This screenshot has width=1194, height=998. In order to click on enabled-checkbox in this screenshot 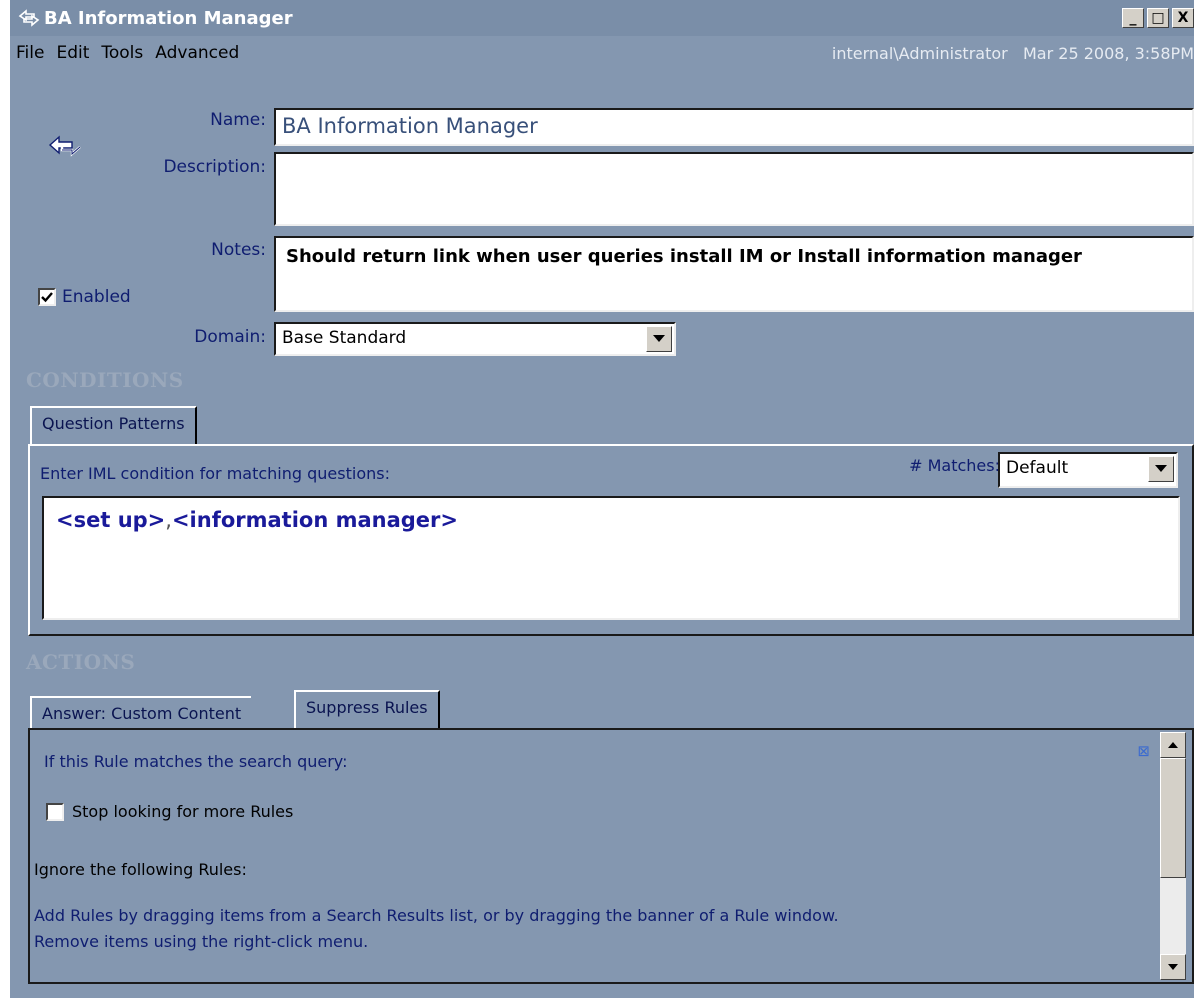, I will do `click(47, 297)`.